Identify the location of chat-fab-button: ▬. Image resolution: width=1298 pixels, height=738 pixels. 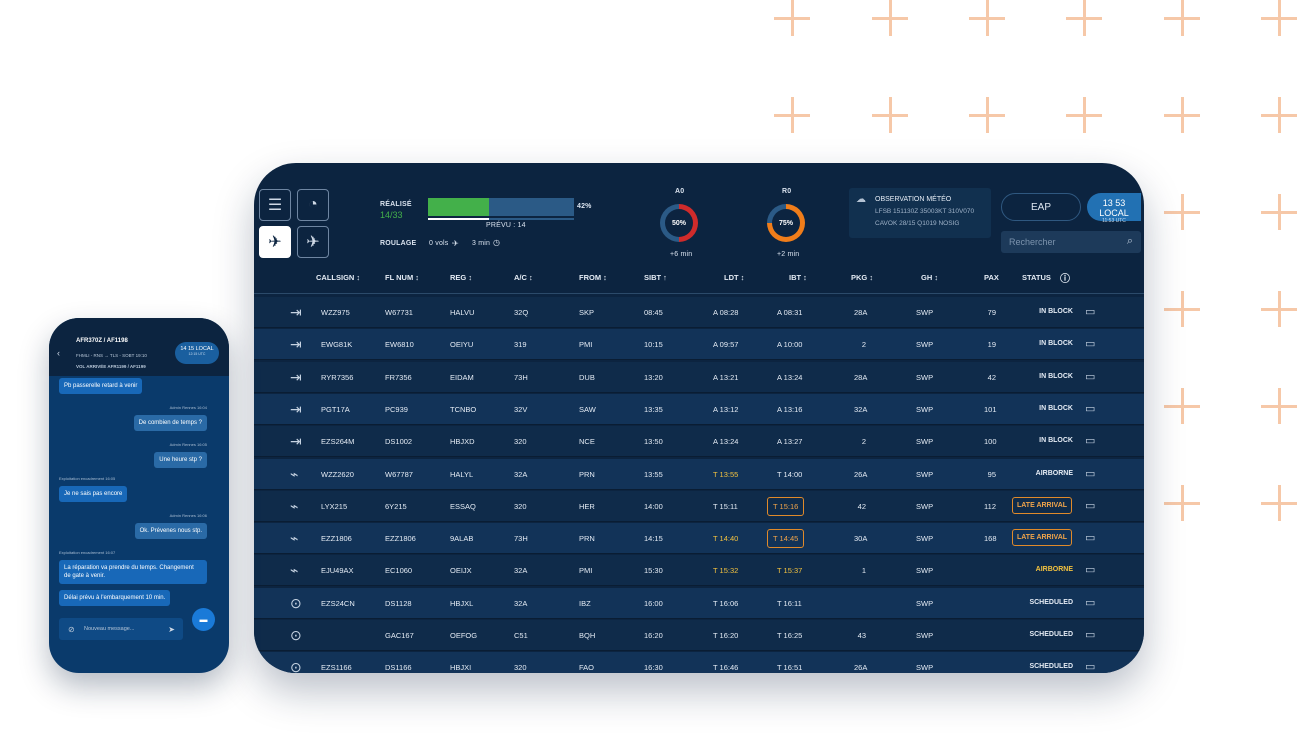
(203, 619).